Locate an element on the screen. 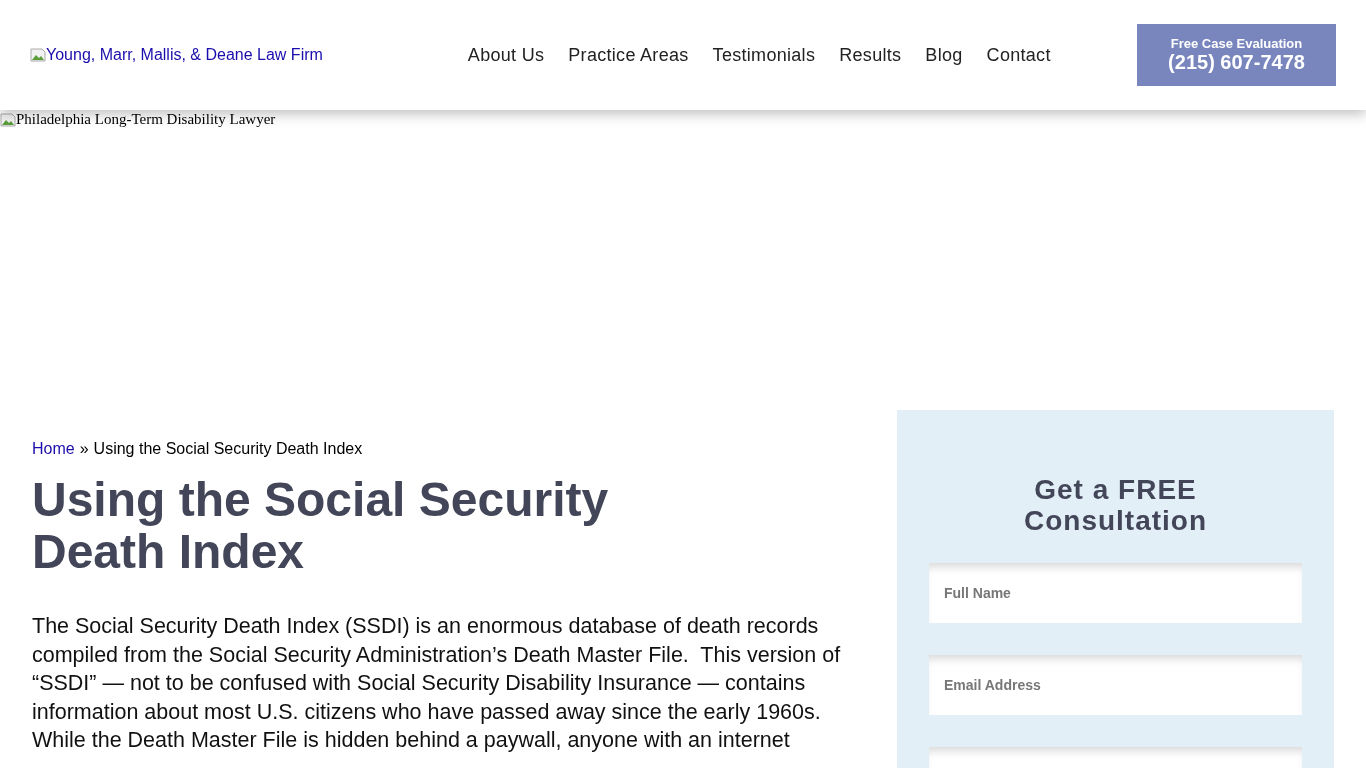 The height and width of the screenshot is (768, 1366). nav-link: Testimonials is located at coordinates (764, 55).